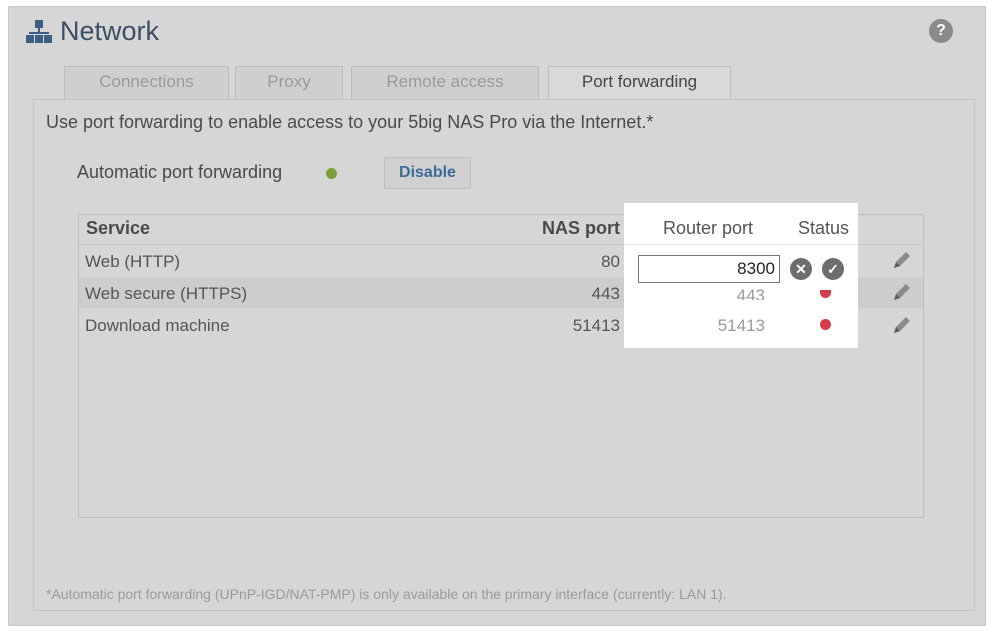 The width and height of the screenshot is (993, 631). What do you see at coordinates (605, 293) in the screenshot?
I see `row-2-nas-port: 443` at bounding box center [605, 293].